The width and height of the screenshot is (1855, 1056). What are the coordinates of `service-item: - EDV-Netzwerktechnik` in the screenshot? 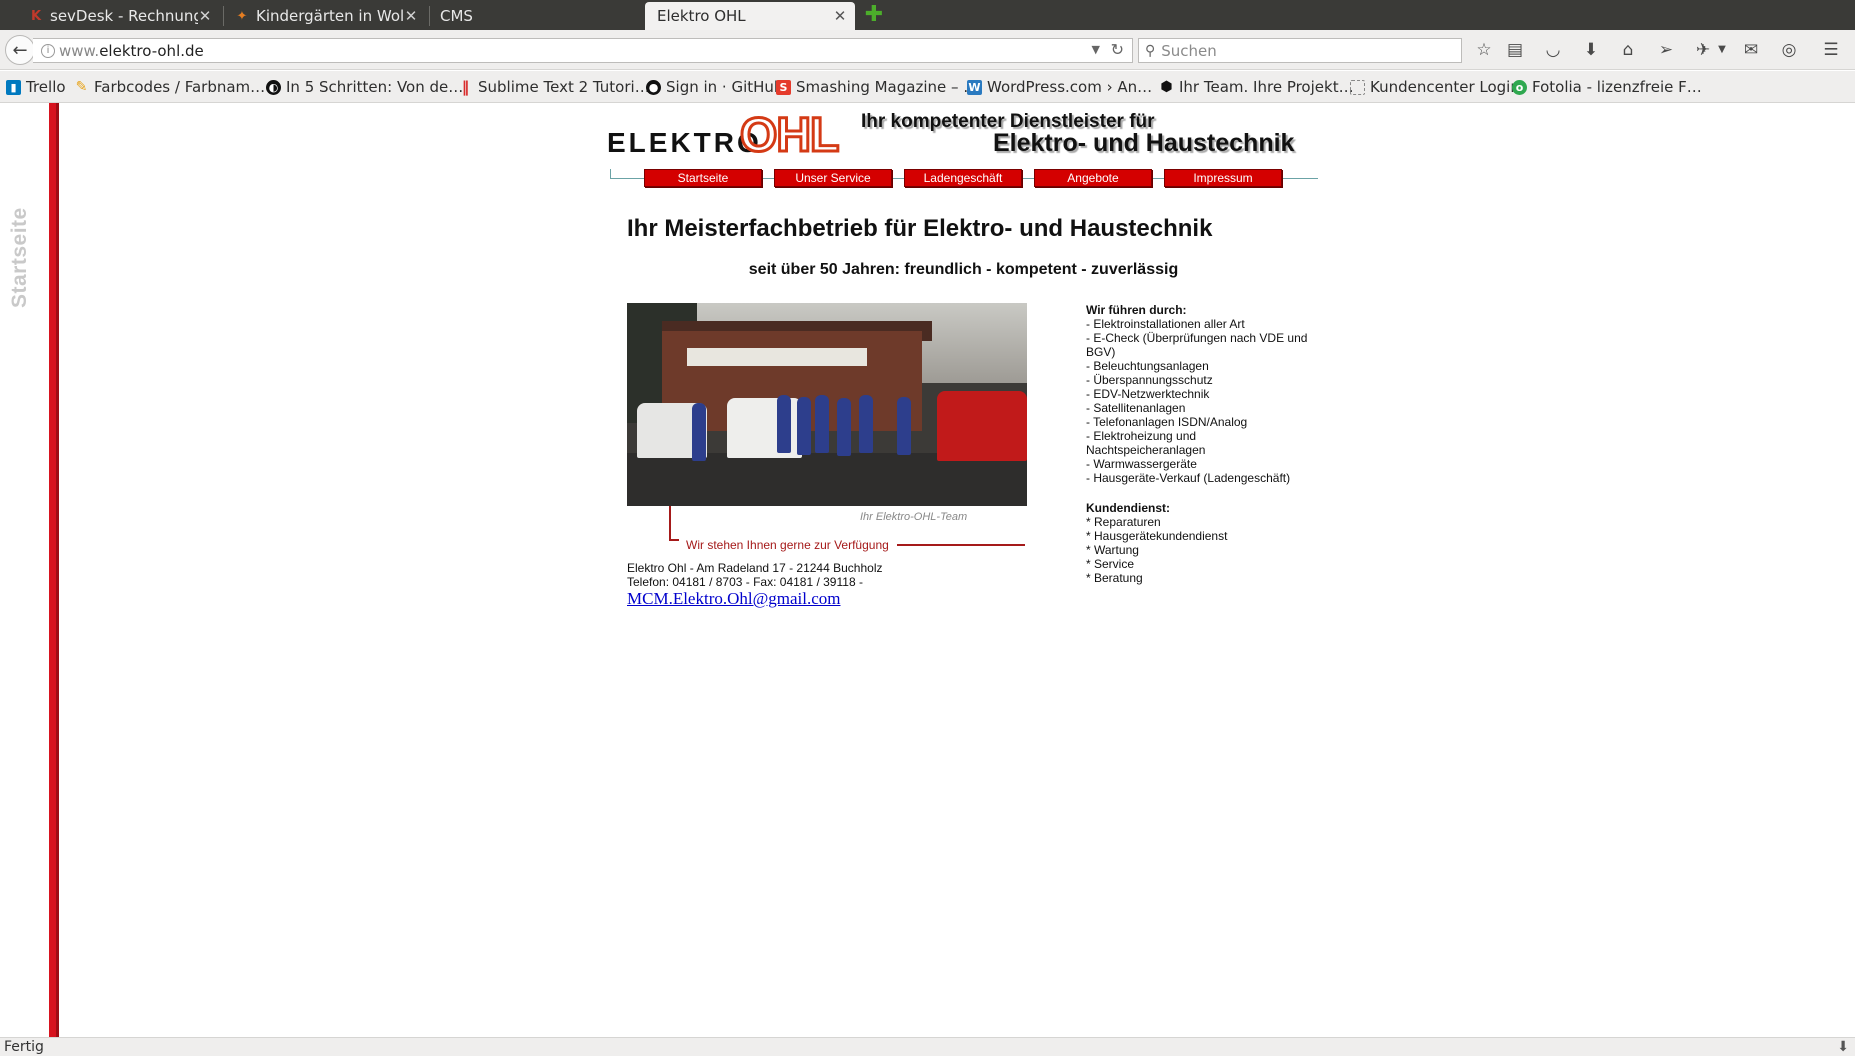 It's located at (1148, 394).